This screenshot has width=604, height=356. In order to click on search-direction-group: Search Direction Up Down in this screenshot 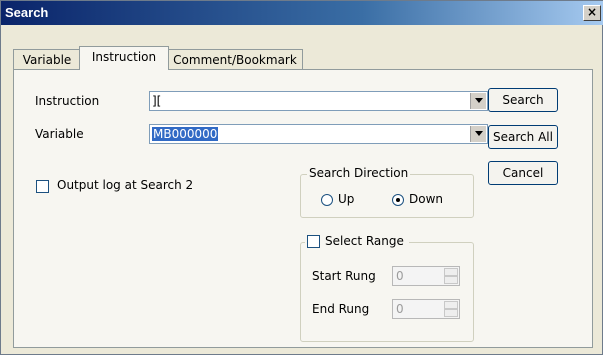, I will do `click(387, 192)`.